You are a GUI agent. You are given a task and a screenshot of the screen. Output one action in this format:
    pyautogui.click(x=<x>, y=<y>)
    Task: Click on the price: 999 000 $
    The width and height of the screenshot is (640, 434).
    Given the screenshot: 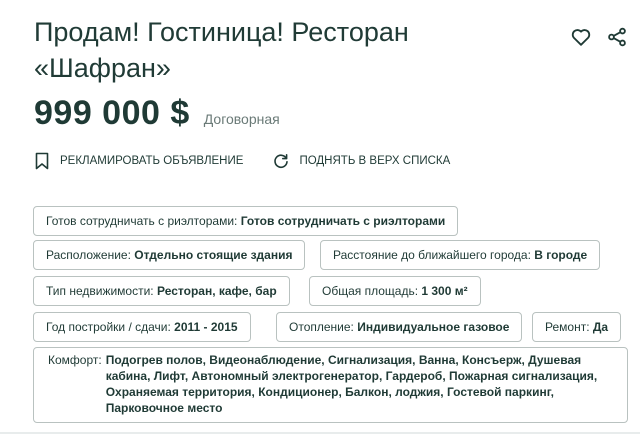 What is the action you would take?
    pyautogui.click(x=112, y=113)
    